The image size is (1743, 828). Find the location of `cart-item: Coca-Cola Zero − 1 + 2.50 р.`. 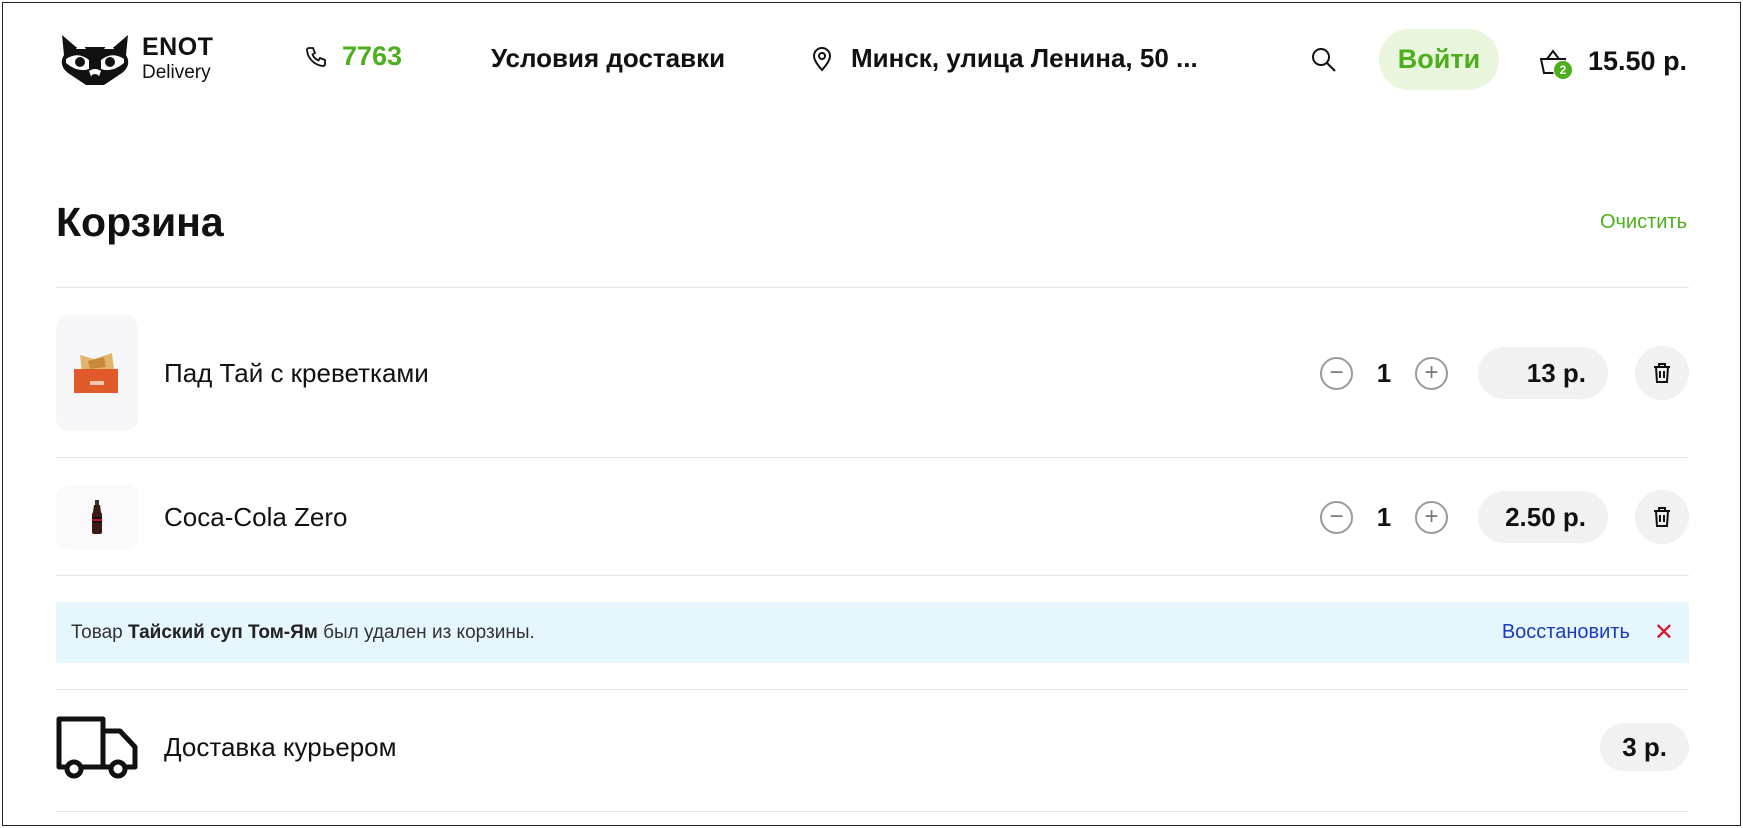

cart-item: Coca-Cola Zero − 1 + 2.50 р. is located at coordinates (872, 517).